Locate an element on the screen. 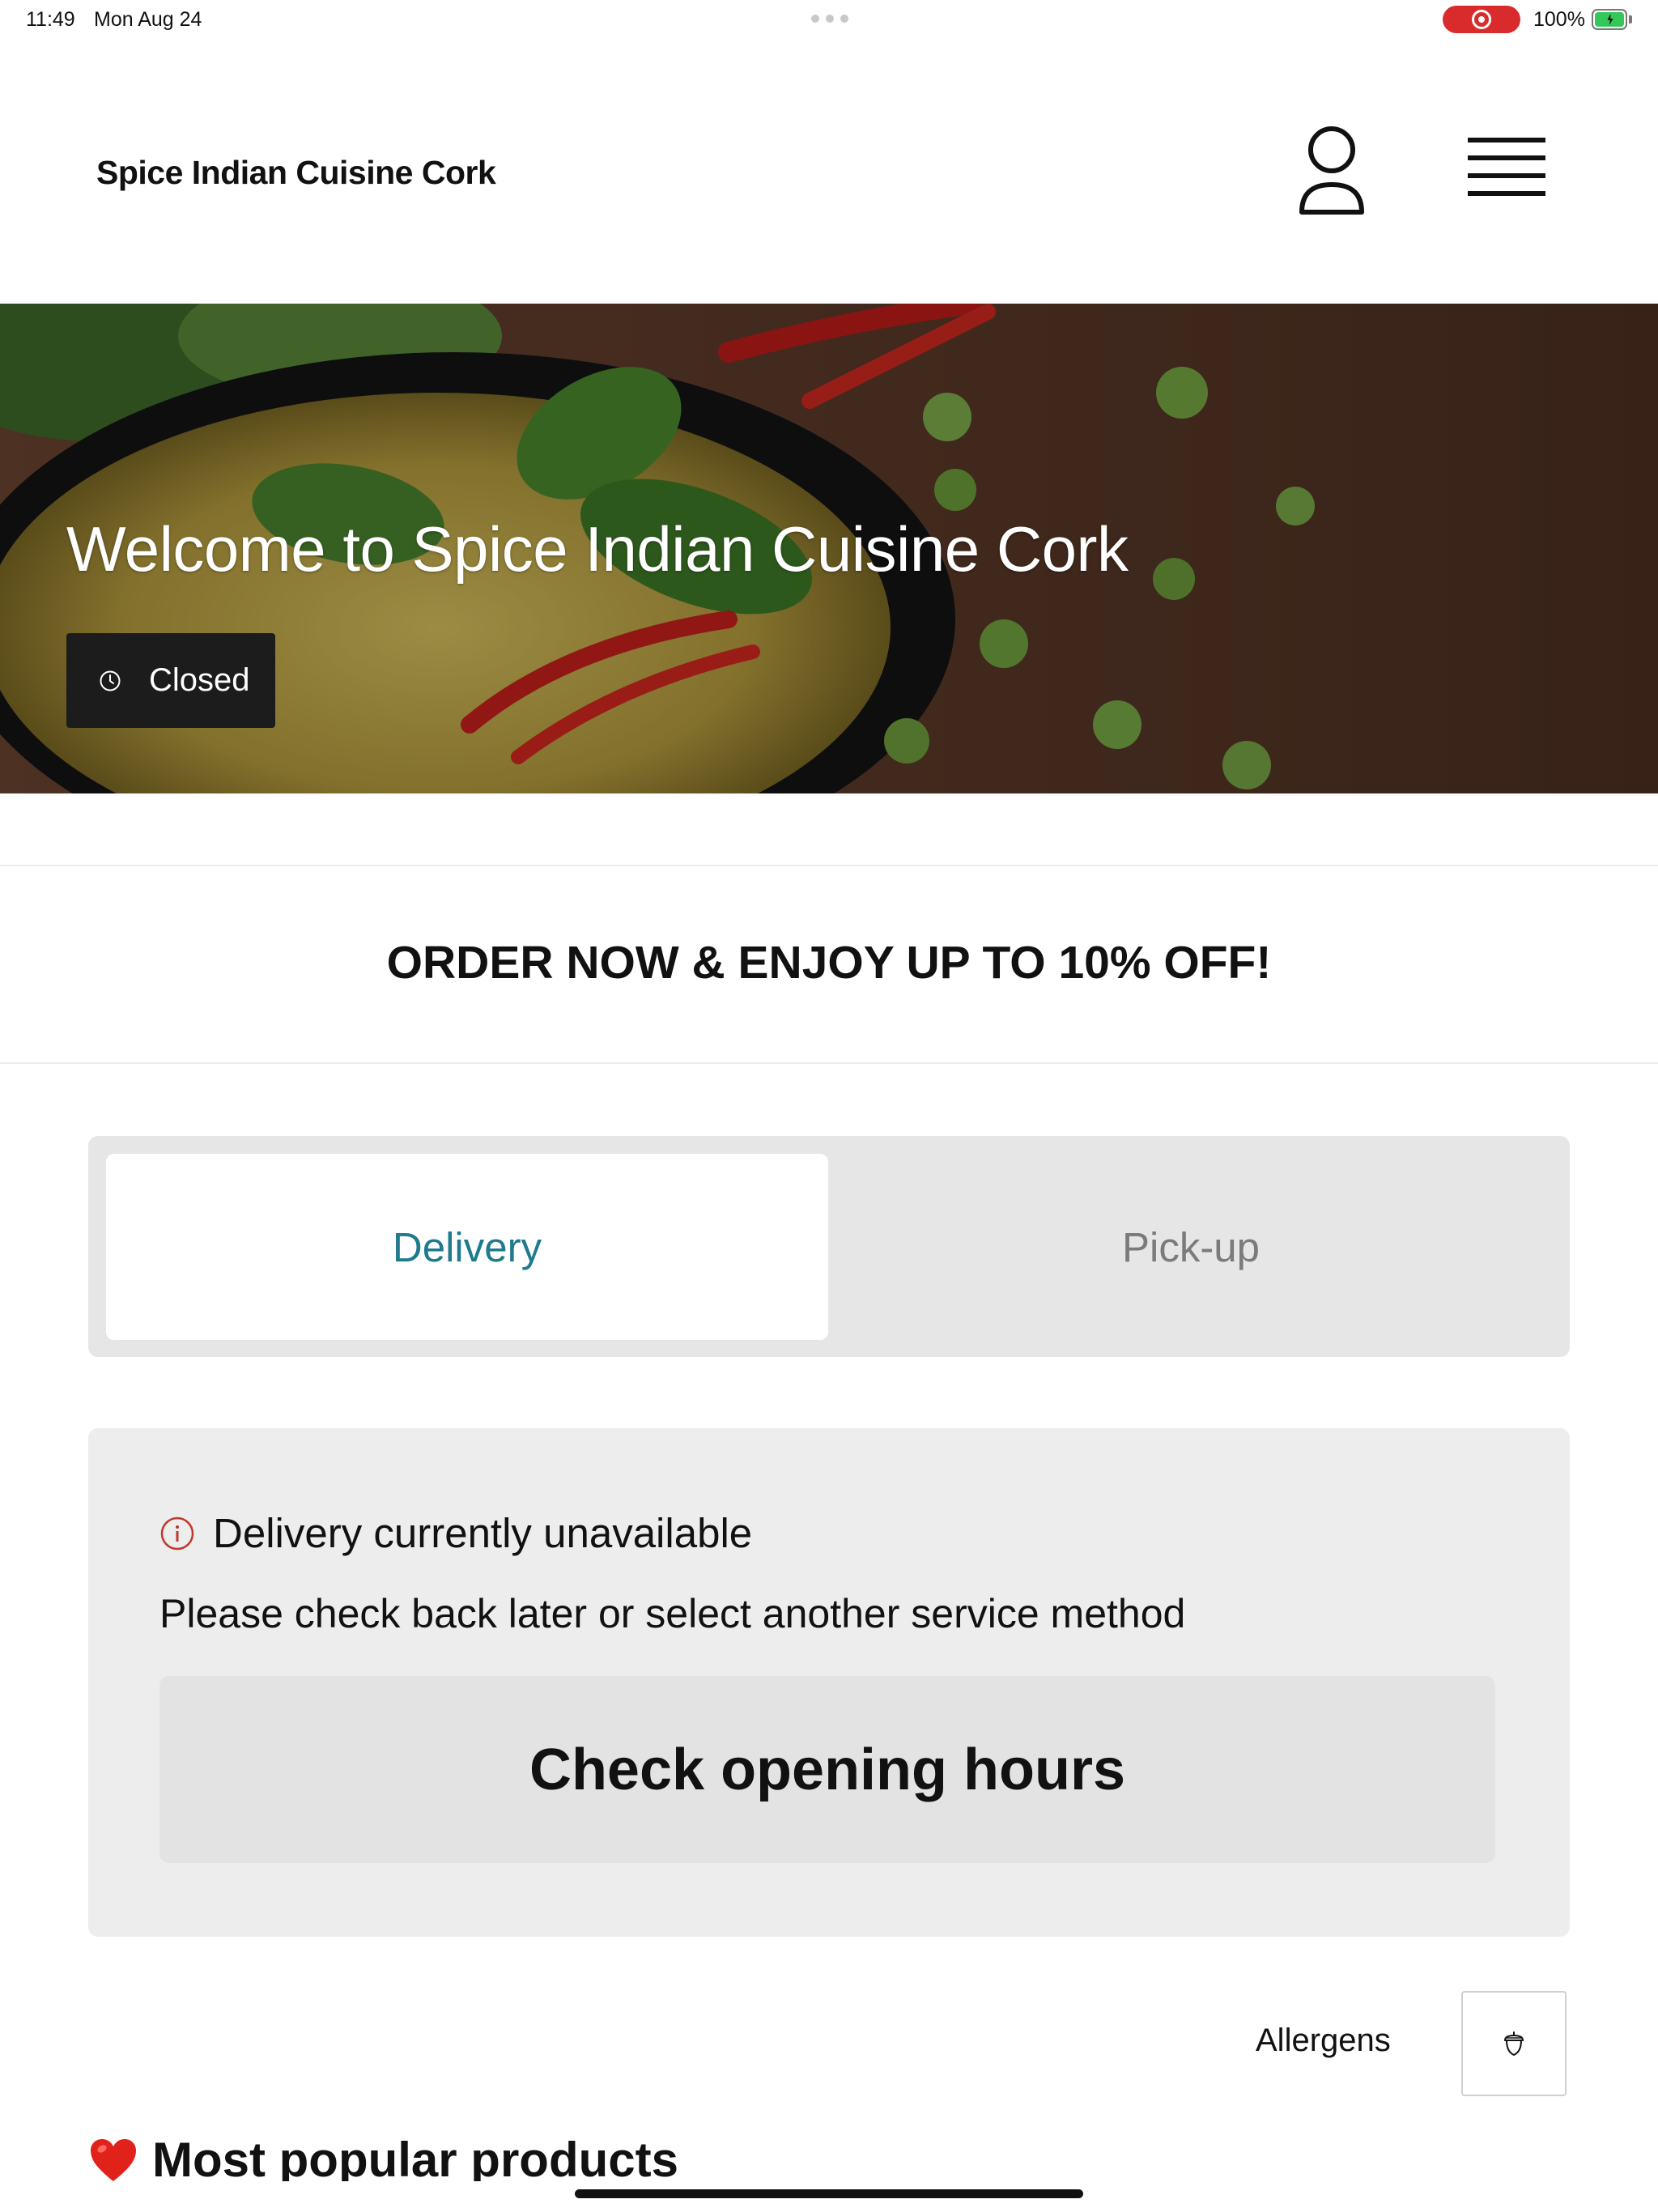 The image size is (1658, 2212). account-button is located at coordinates (1331, 170).